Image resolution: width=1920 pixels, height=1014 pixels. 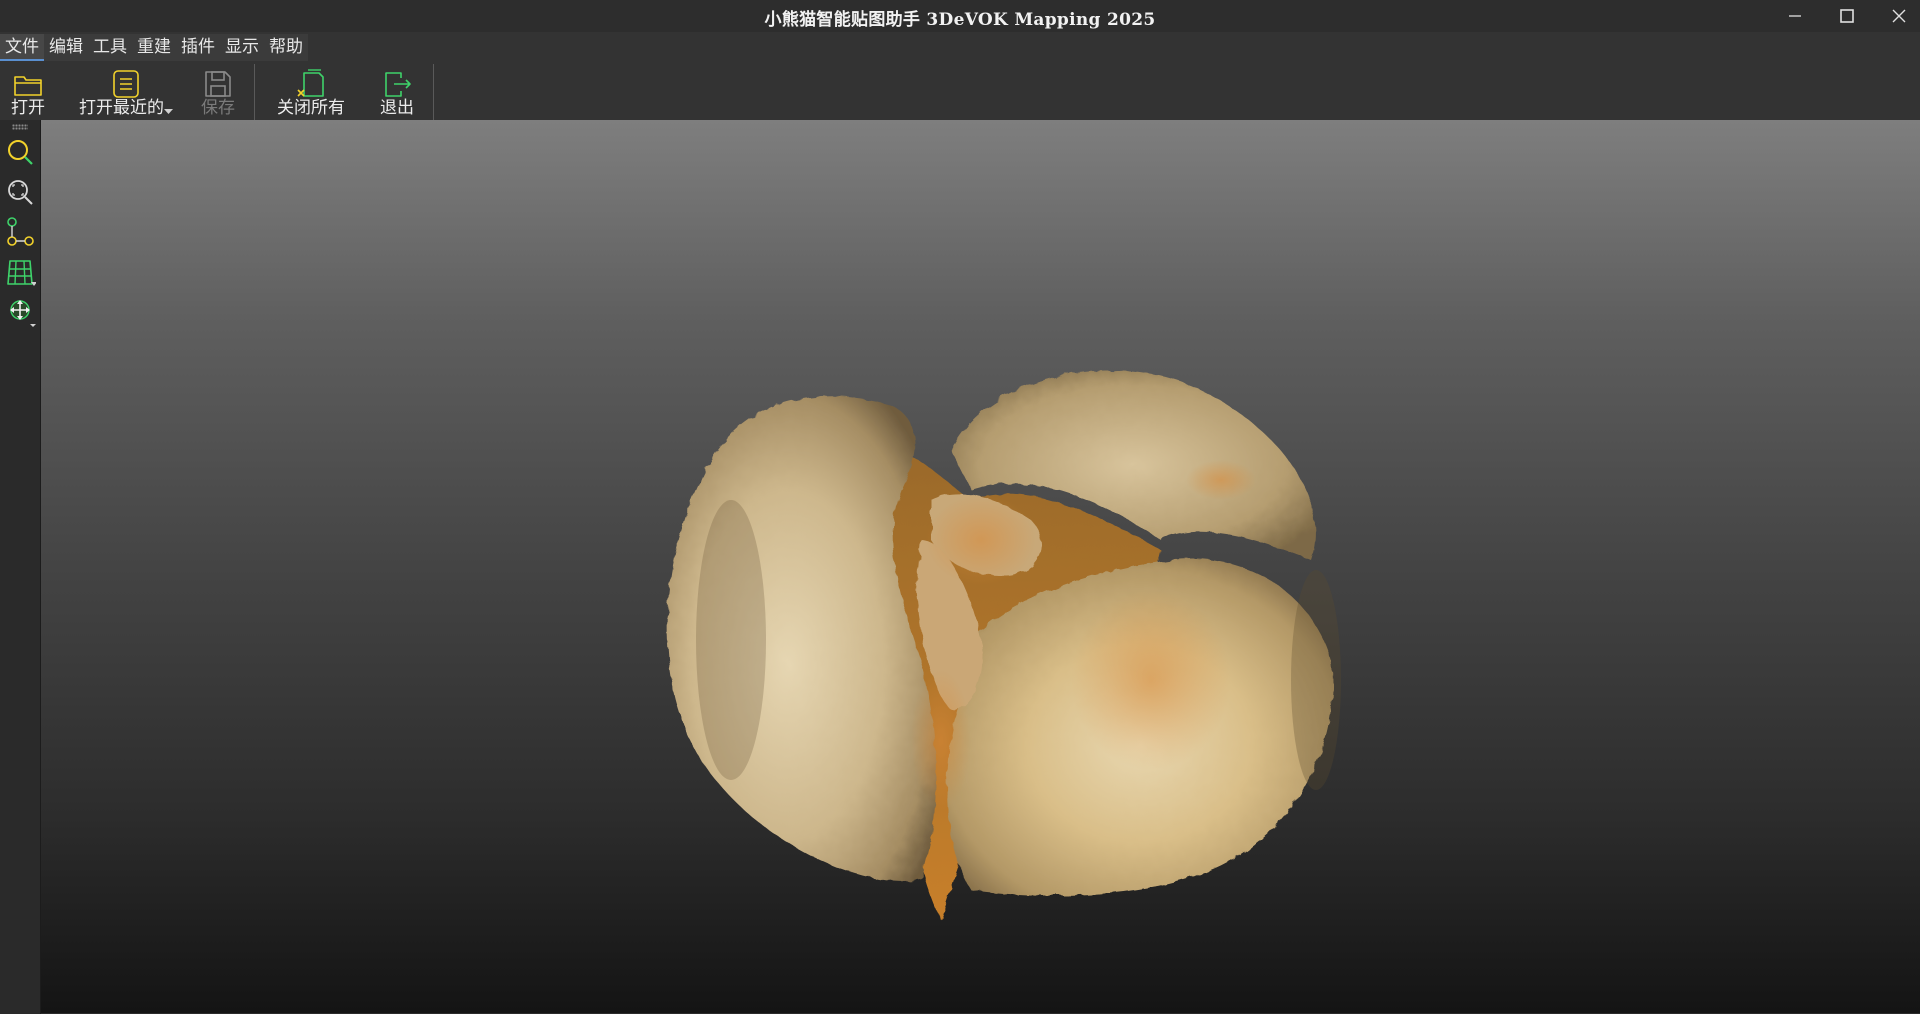 I want to click on save-label: 保存, so click(x=218, y=108).